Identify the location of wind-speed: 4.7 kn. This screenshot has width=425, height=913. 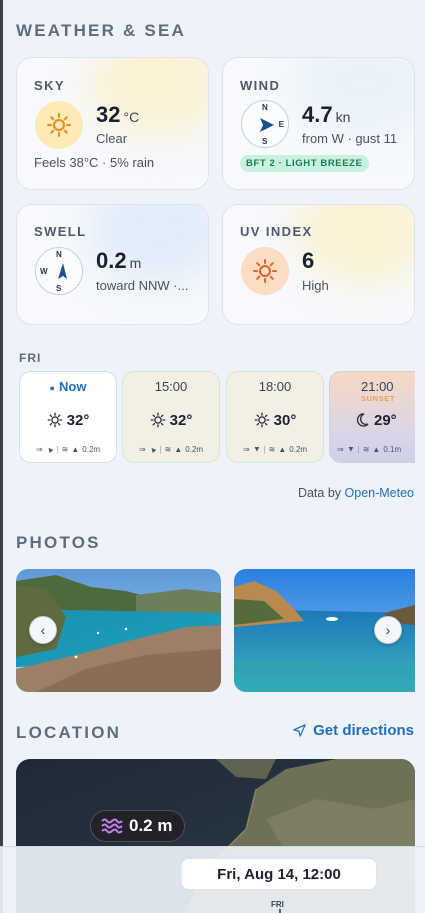
(326, 115).